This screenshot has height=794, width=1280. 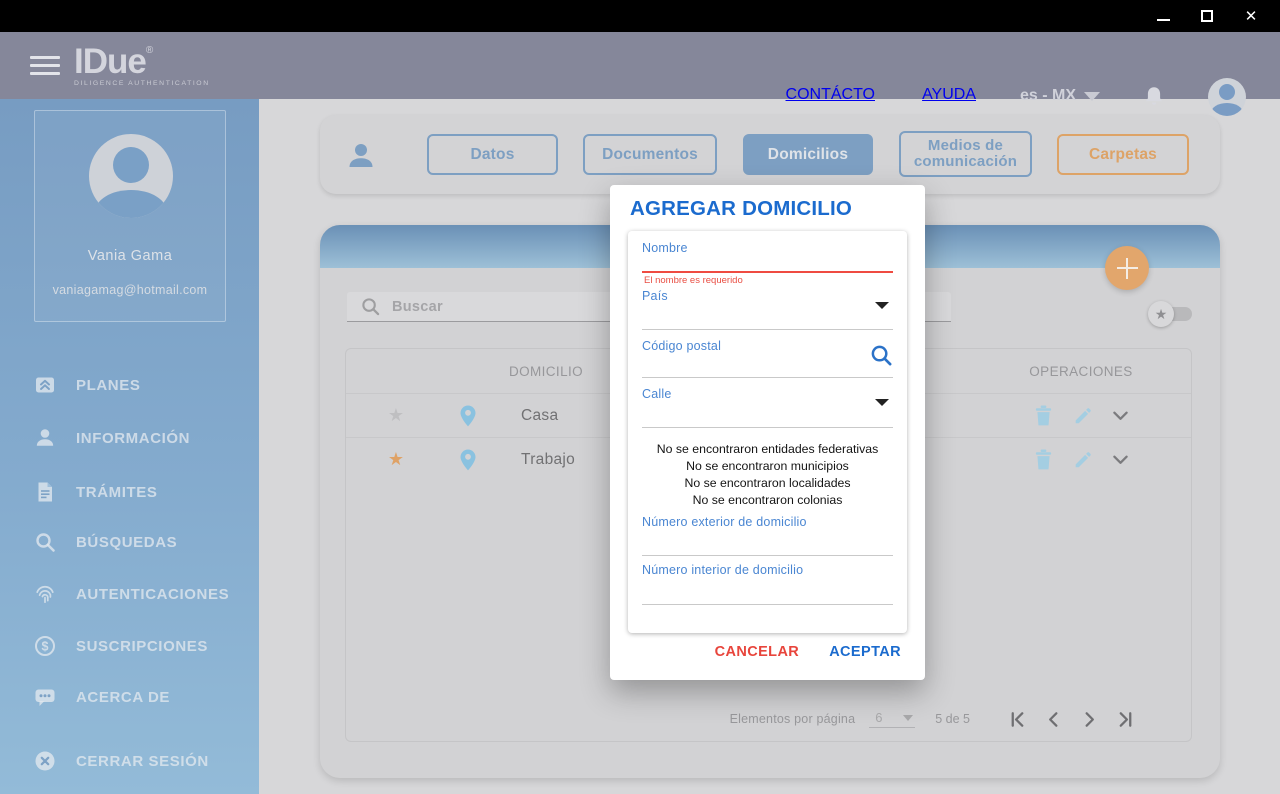 I want to click on last-page-icon, so click(x=1125, y=719).